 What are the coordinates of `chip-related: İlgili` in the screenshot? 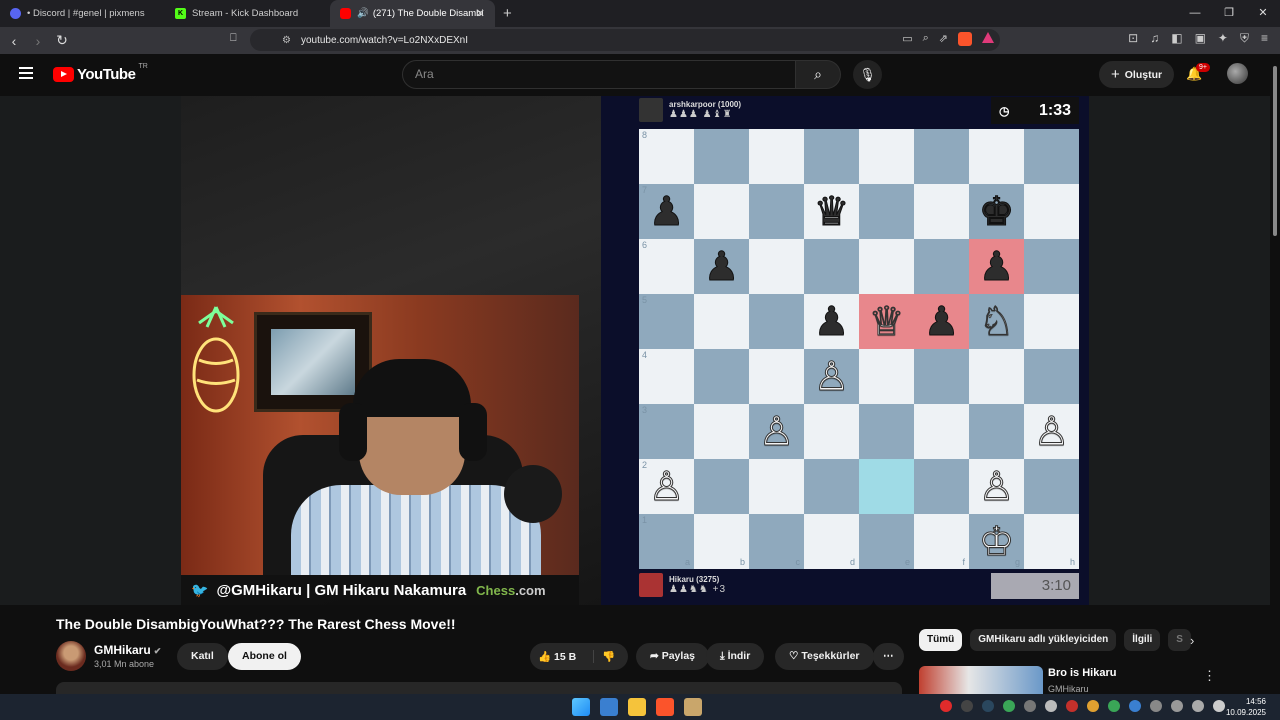 It's located at (1142, 640).